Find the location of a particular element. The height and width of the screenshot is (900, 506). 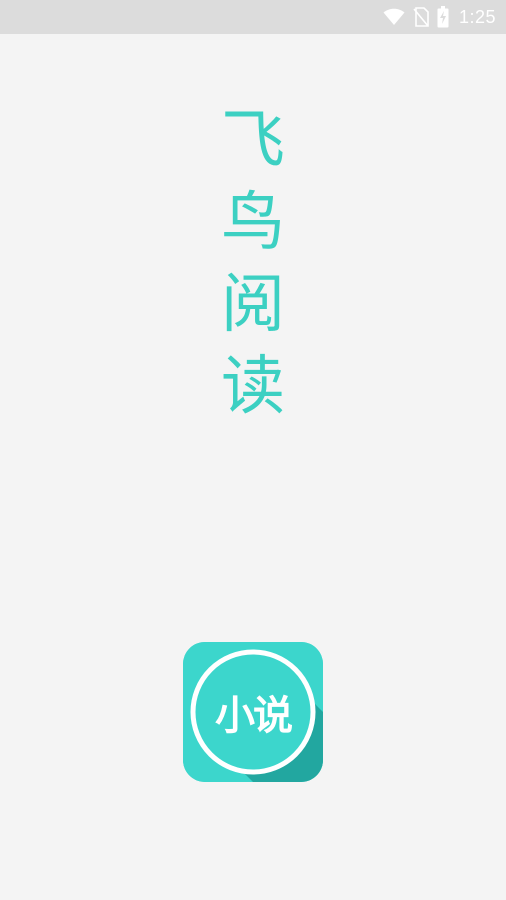

app-title-char: 鸟 is located at coordinates (253, 223).